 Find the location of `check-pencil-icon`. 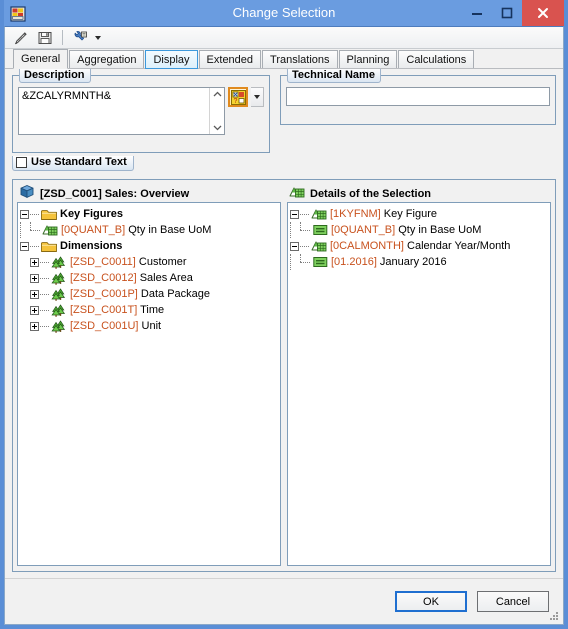

check-pencil-icon is located at coordinates (21, 38).